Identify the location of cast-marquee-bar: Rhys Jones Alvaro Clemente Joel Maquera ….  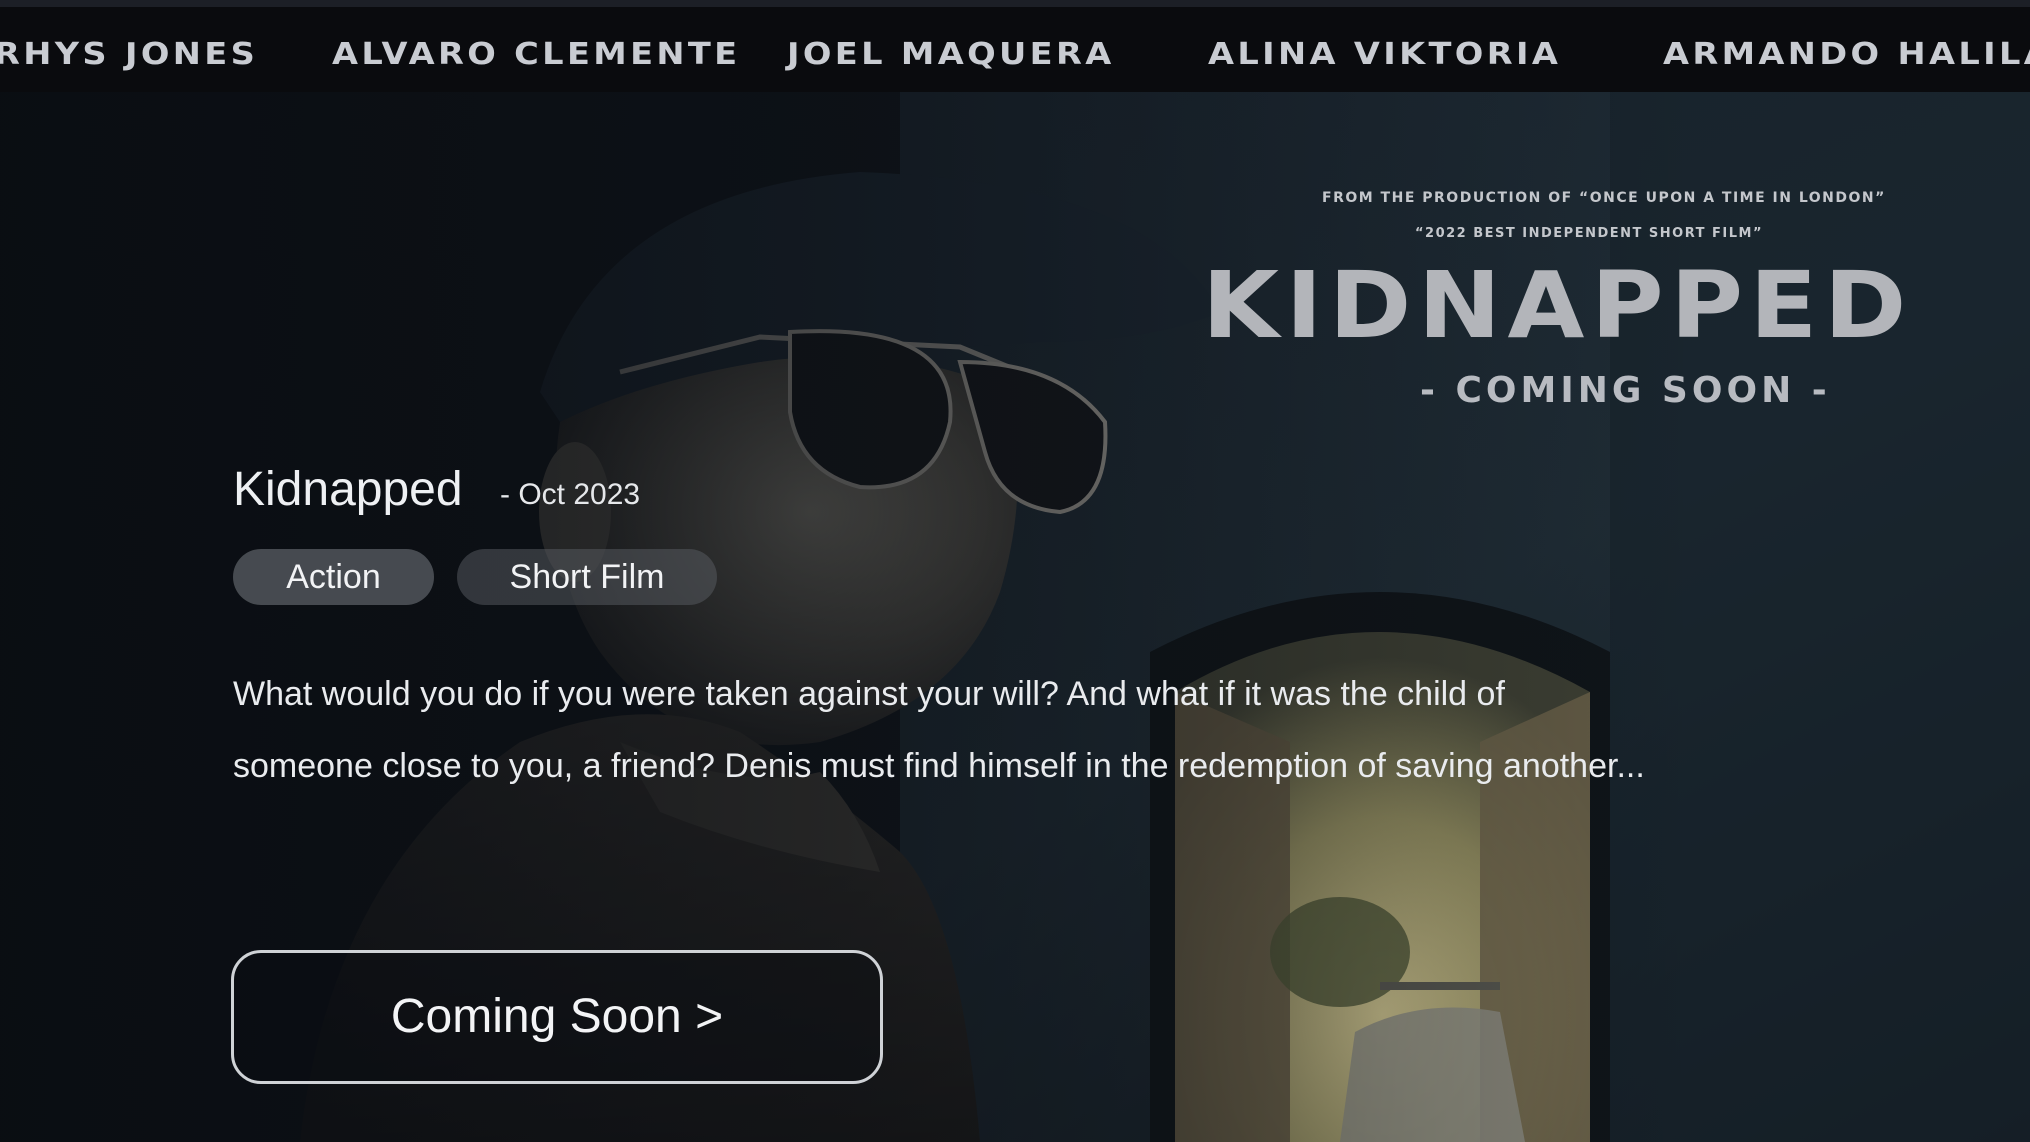
(1015, 46).